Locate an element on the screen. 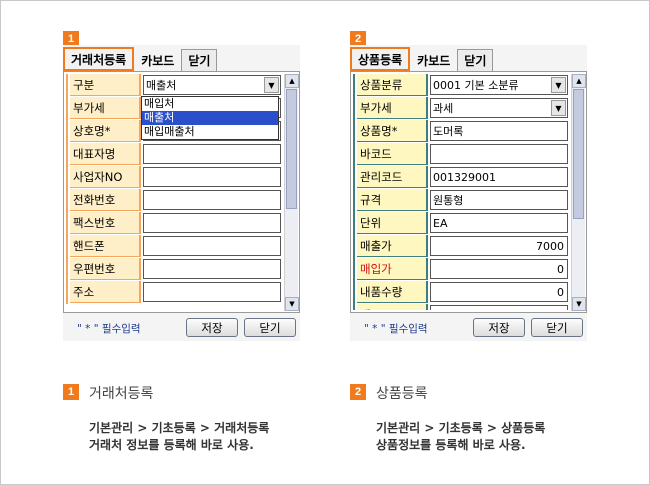 The image size is (650, 485). form-row: 매출가 7000 is located at coordinates (461, 246).